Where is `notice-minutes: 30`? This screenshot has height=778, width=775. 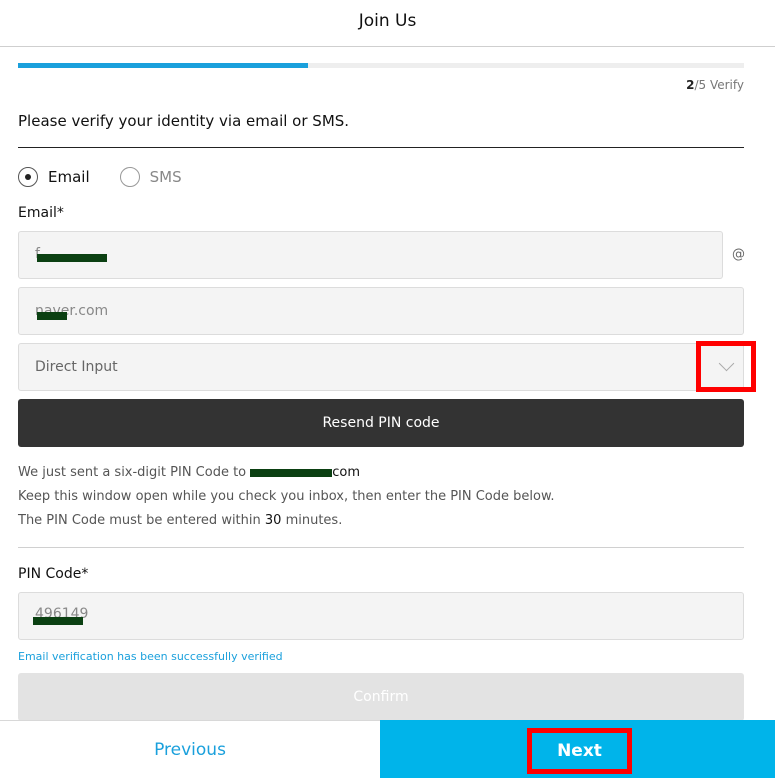 notice-minutes: 30 is located at coordinates (273, 520).